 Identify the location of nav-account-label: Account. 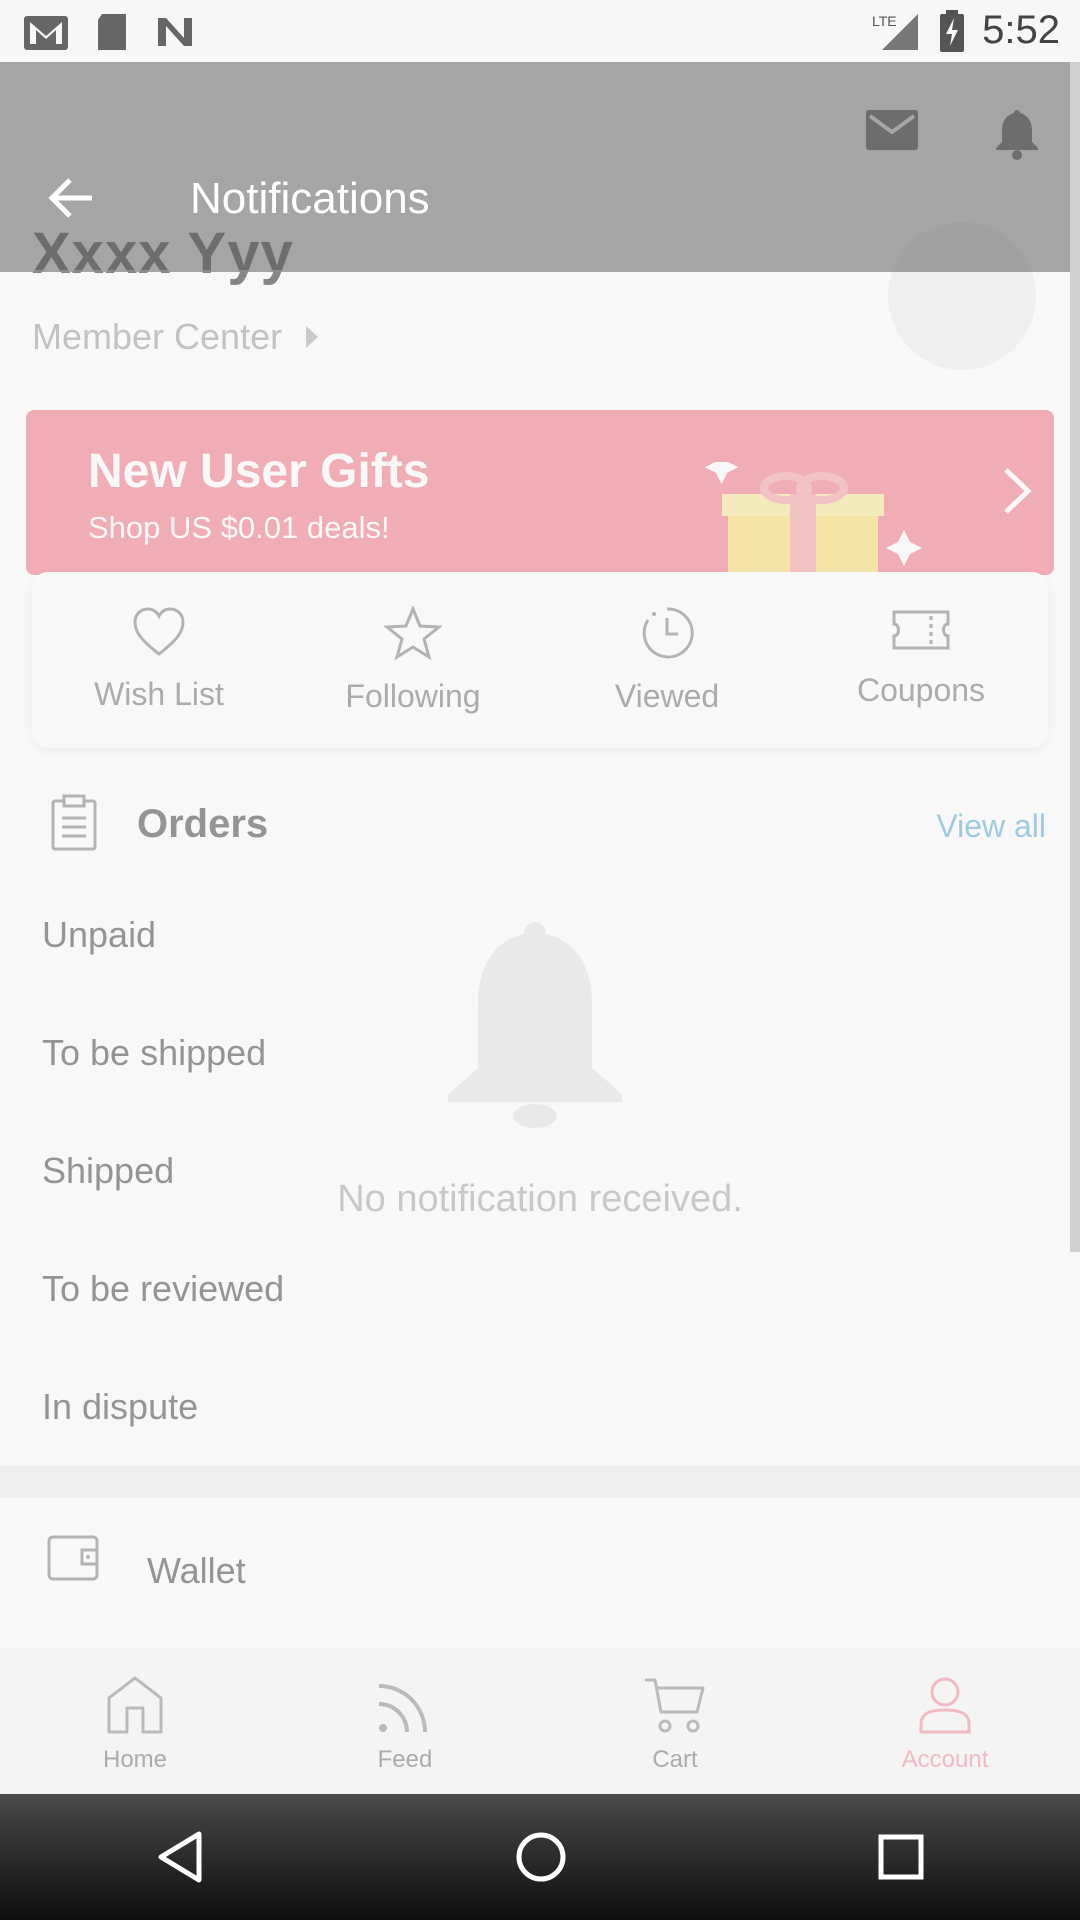
(945, 1759).